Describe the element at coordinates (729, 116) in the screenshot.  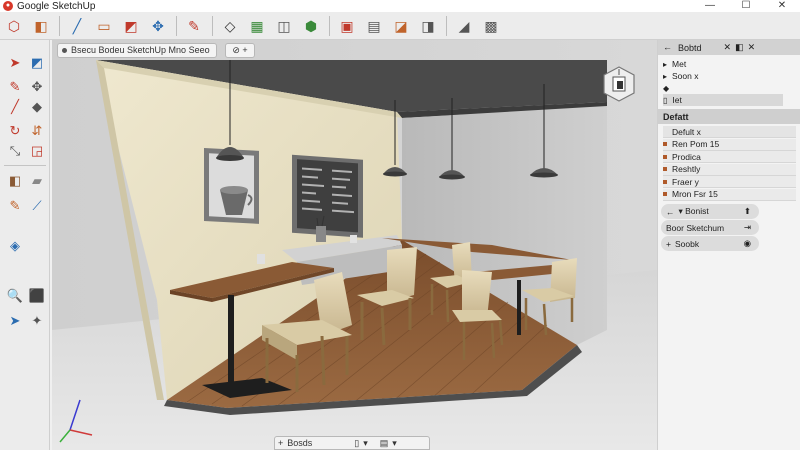
I see `materials-header: Defatt` at that location.